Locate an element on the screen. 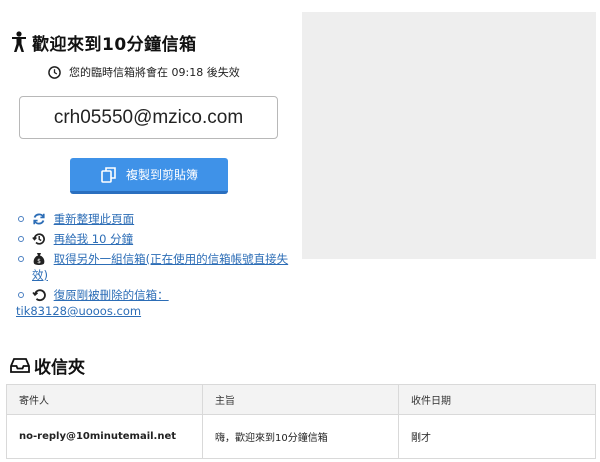 Image resolution: width=600 pixels, height=462 pixels. message-sender: no-reply@10minutemail.net is located at coordinates (104, 436).